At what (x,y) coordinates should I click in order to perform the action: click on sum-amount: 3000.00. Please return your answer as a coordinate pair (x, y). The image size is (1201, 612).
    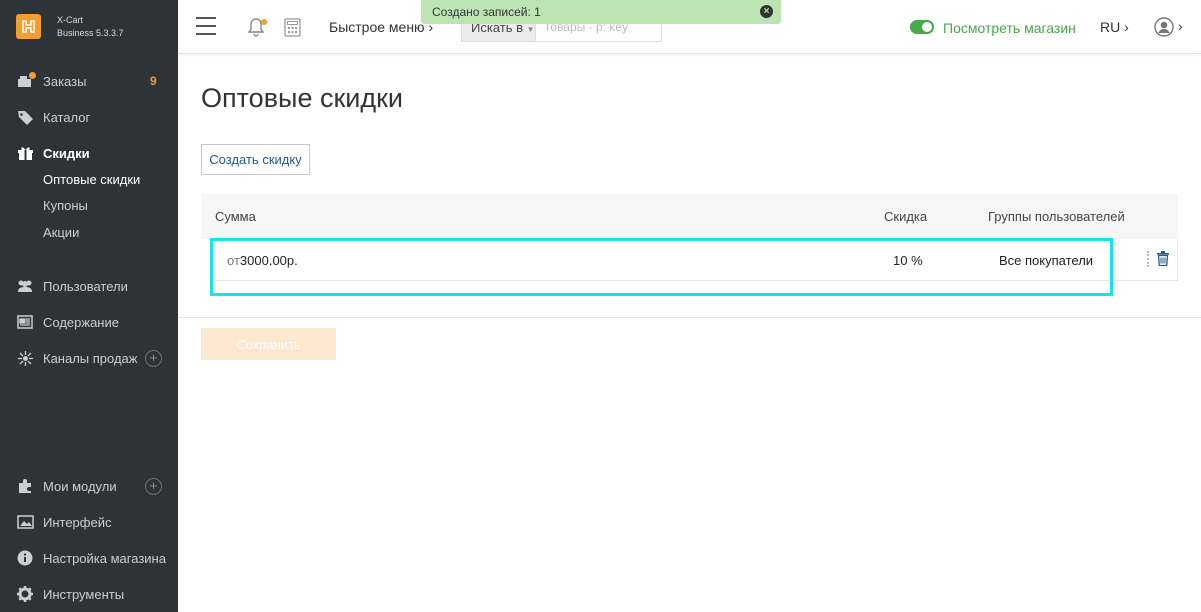
    Looking at the image, I should click on (263, 260).